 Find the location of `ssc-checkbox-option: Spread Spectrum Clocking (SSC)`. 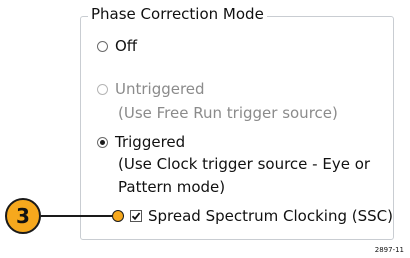

ssc-checkbox-option: Spread Spectrum Clocking (SSC) is located at coordinates (261, 216).